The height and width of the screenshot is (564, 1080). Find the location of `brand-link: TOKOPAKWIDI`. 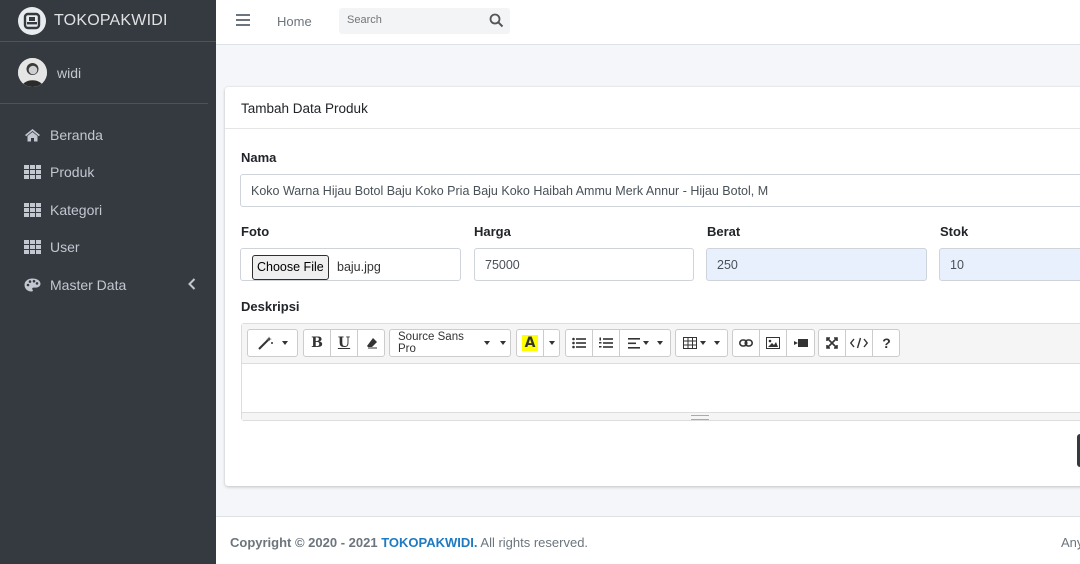

brand-link: TOKOPAKWIDI is located at coordinates (108, 21).